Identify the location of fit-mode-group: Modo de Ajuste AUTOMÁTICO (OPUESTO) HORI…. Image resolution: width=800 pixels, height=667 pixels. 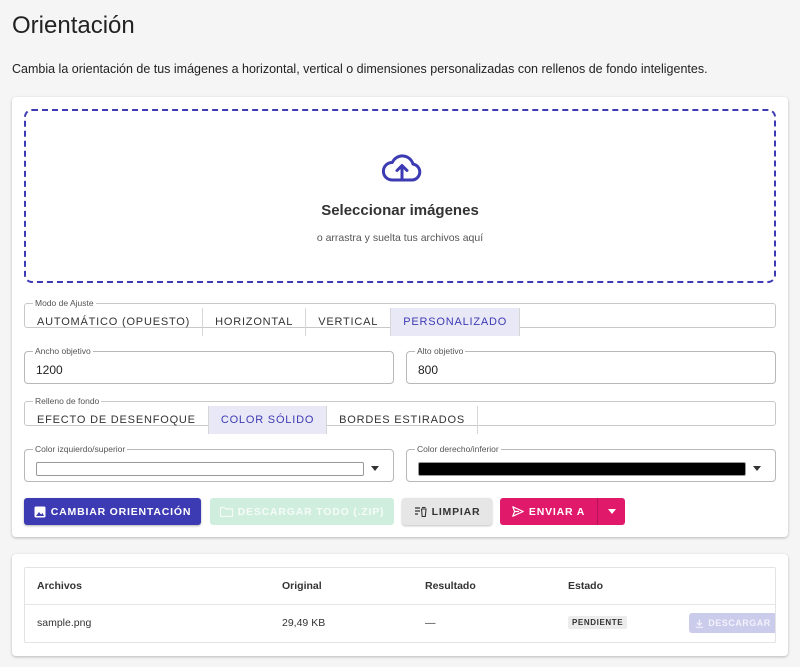
(400, 317).